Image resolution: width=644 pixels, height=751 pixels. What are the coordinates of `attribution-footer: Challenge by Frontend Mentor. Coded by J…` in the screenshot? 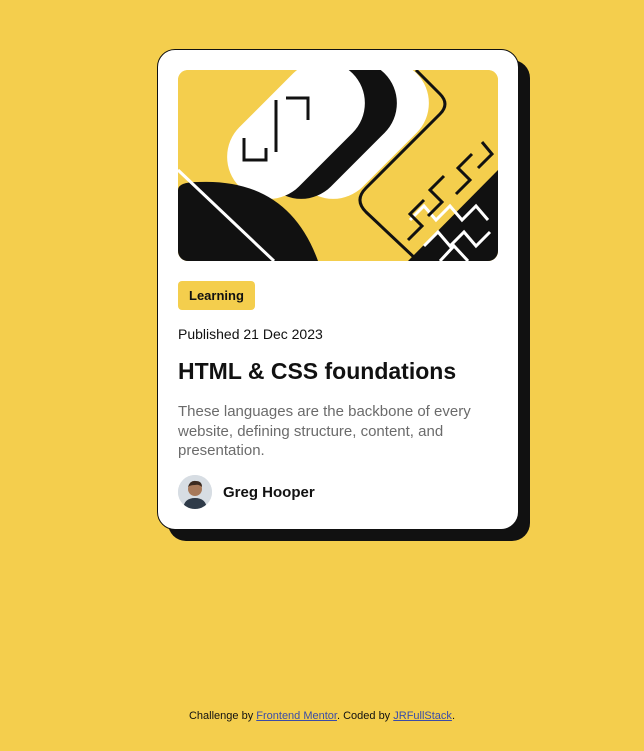 It's located at (322, 716).